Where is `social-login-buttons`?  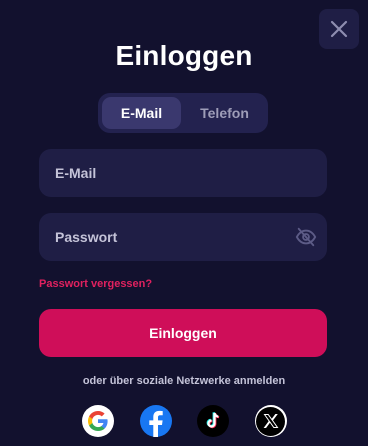
social-login-buttons is located at coordinates (184, 421).